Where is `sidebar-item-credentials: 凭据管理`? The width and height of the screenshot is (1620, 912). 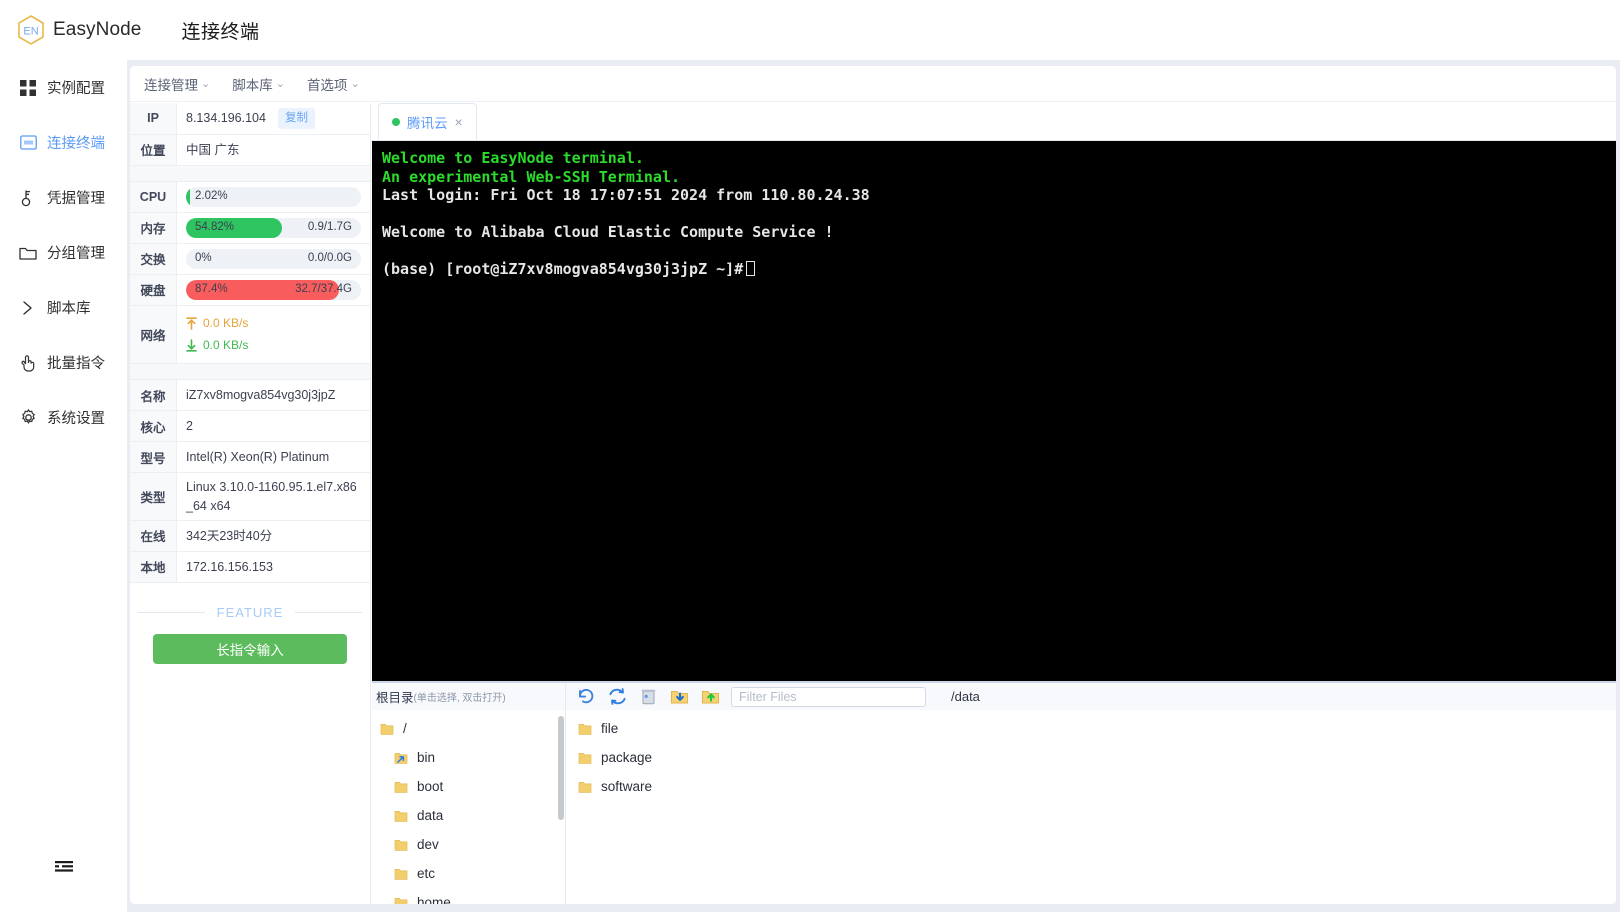 sidebar-item-credentials: 凭据管理 is located at coordinates (63, 197).